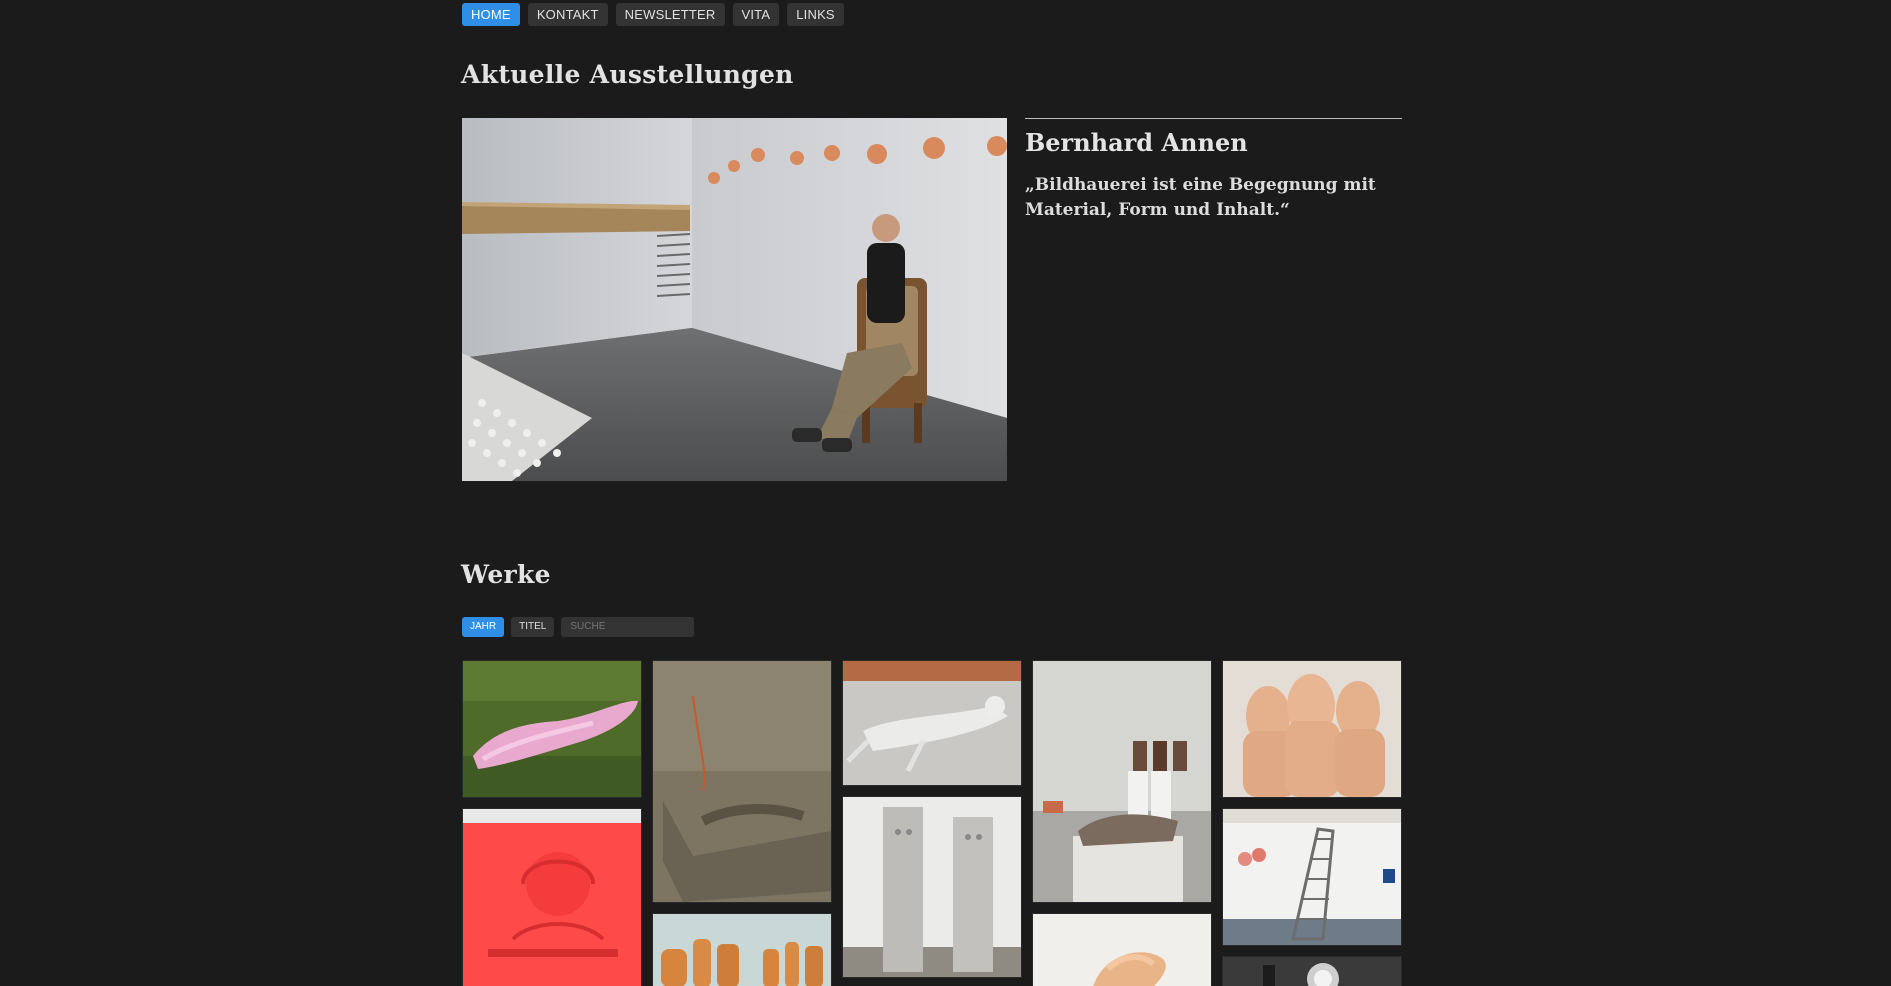 The height and width of the screenshot is (986, 1891). What do you see at coordinates (483, 627) in the screenshot?
I see `filter-jahr-button: JAHR` at bounding box center [483, 627].